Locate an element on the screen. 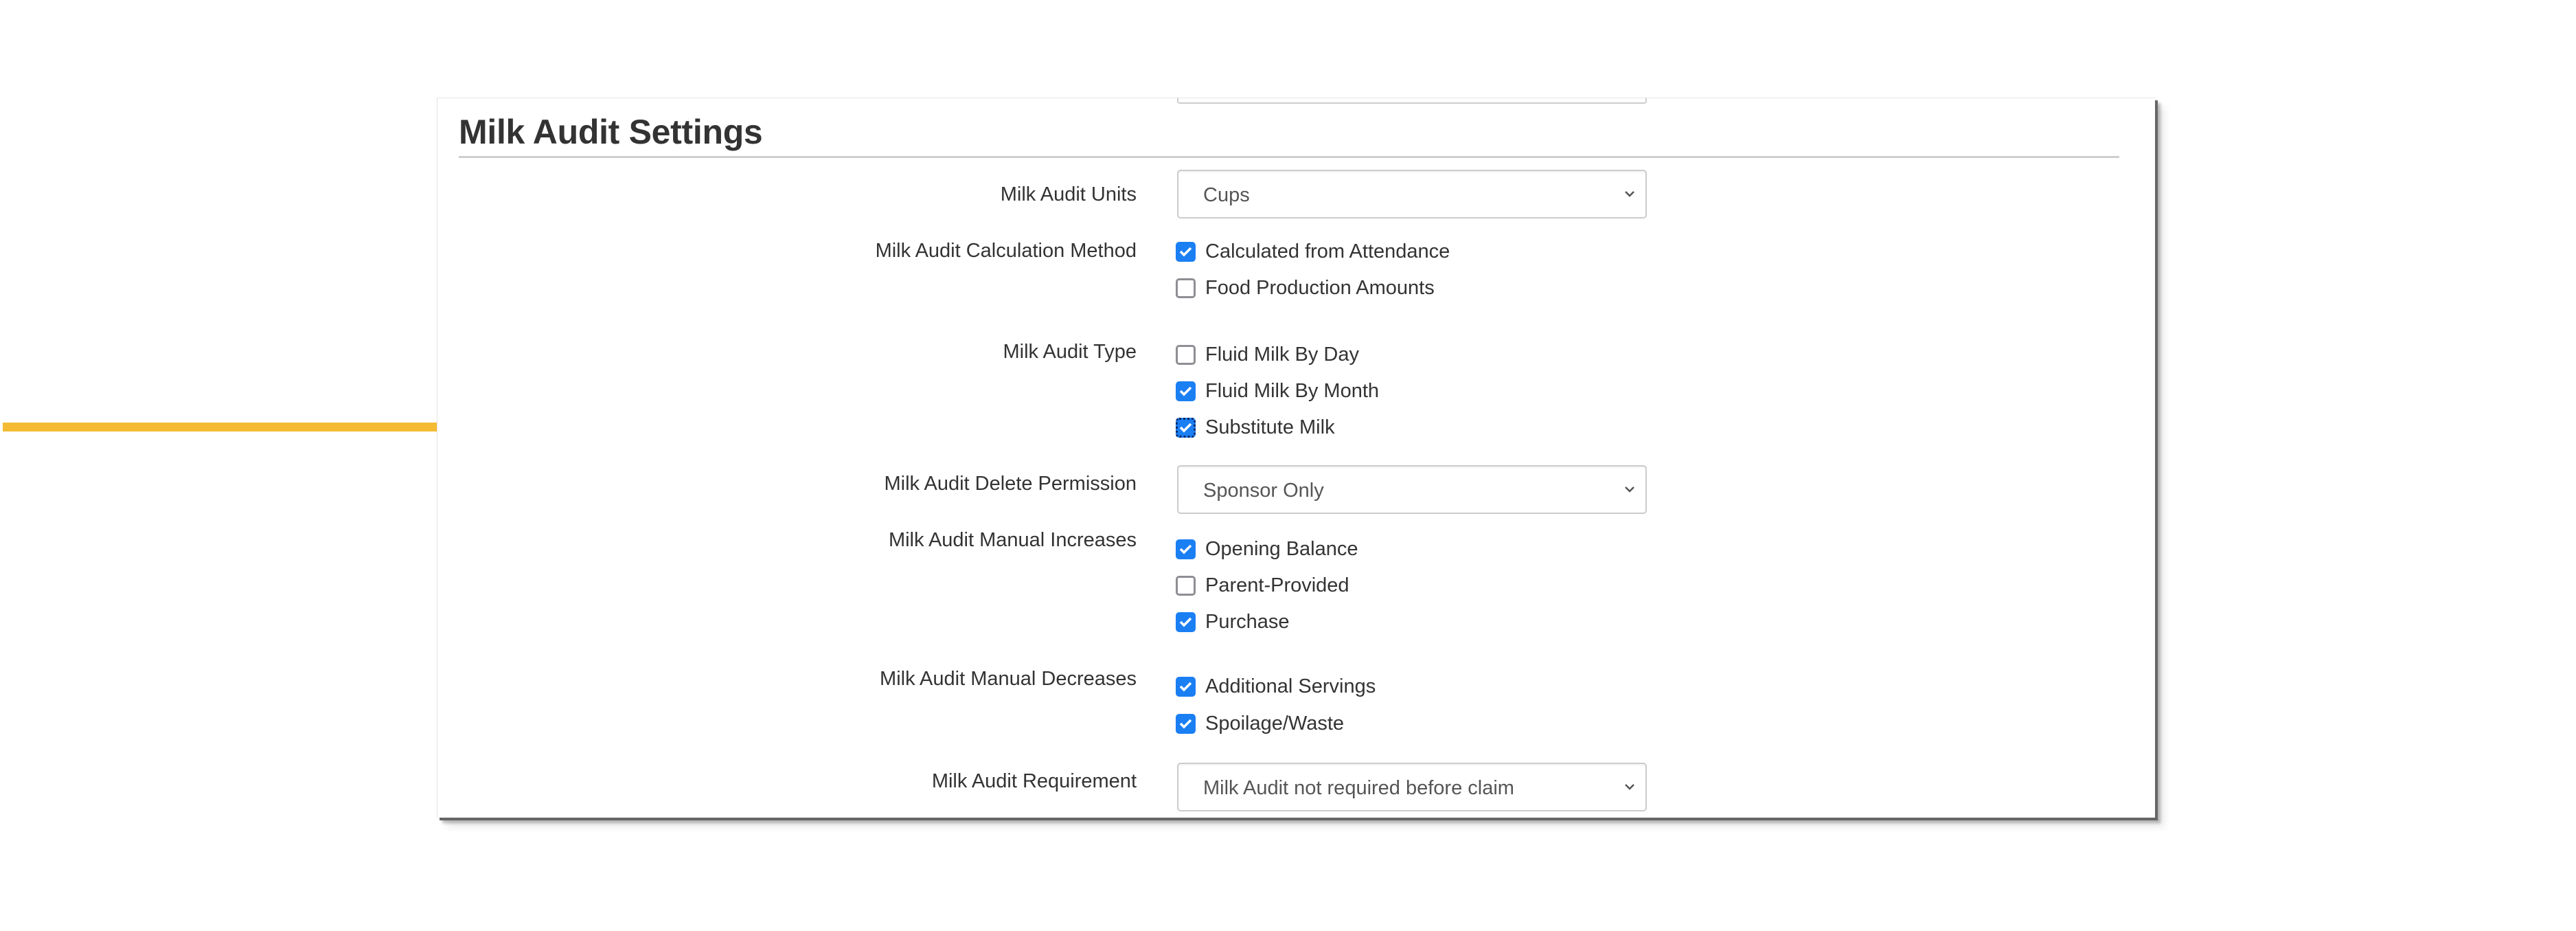  checkbox-fluid-milk-by-day: Fluid Milk By Day is located at coordinates (1267, 355).